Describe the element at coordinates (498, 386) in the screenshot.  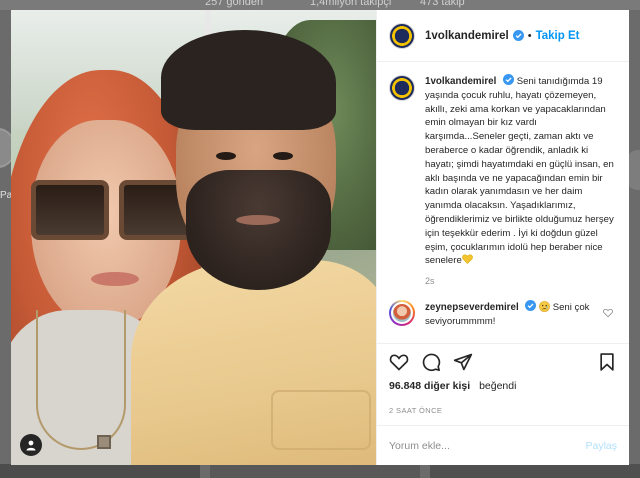
I see `likes-verb: beğendi` at that location.